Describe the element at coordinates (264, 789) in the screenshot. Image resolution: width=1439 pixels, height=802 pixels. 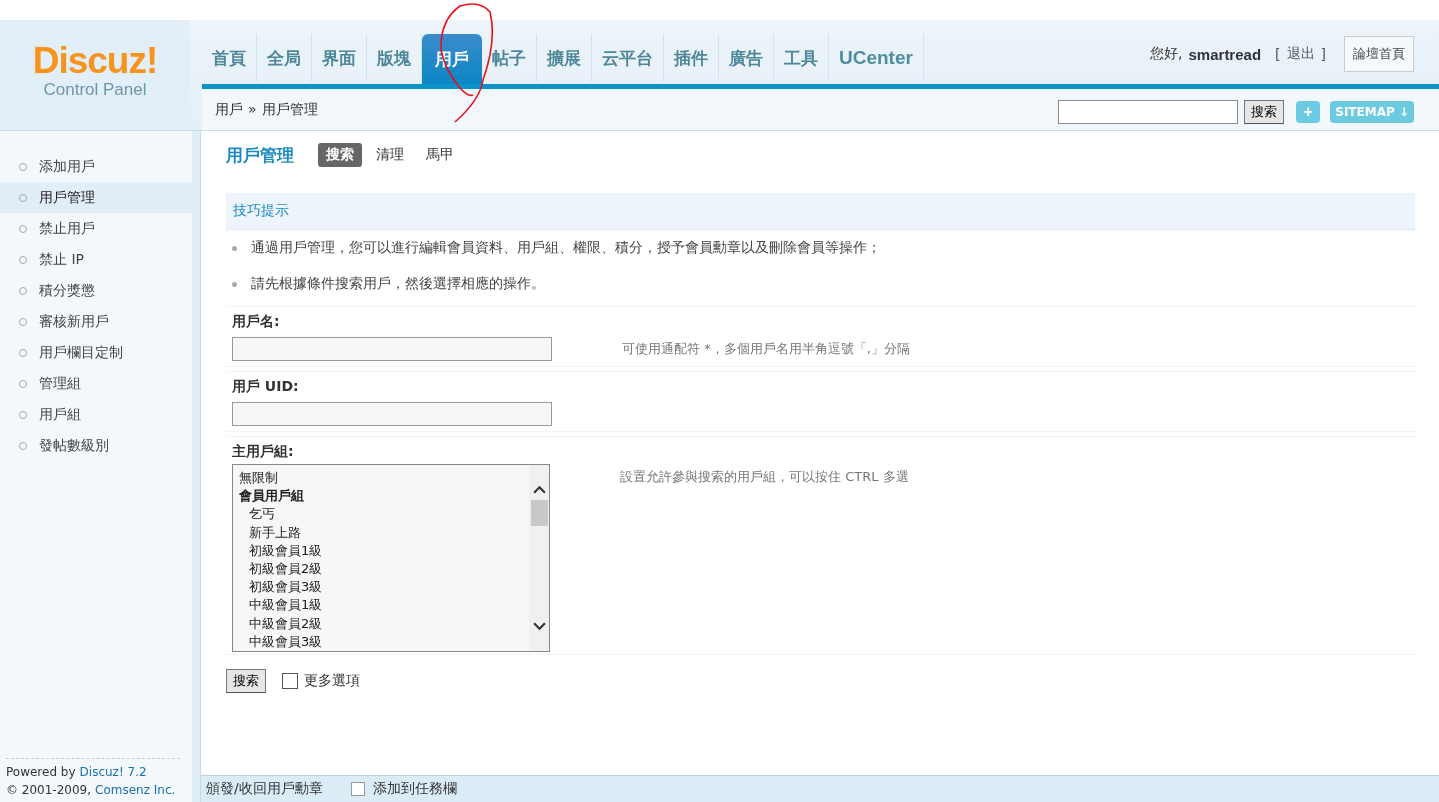
I see `taskbar-link: 頒發/收回用戶勳章` at that location.